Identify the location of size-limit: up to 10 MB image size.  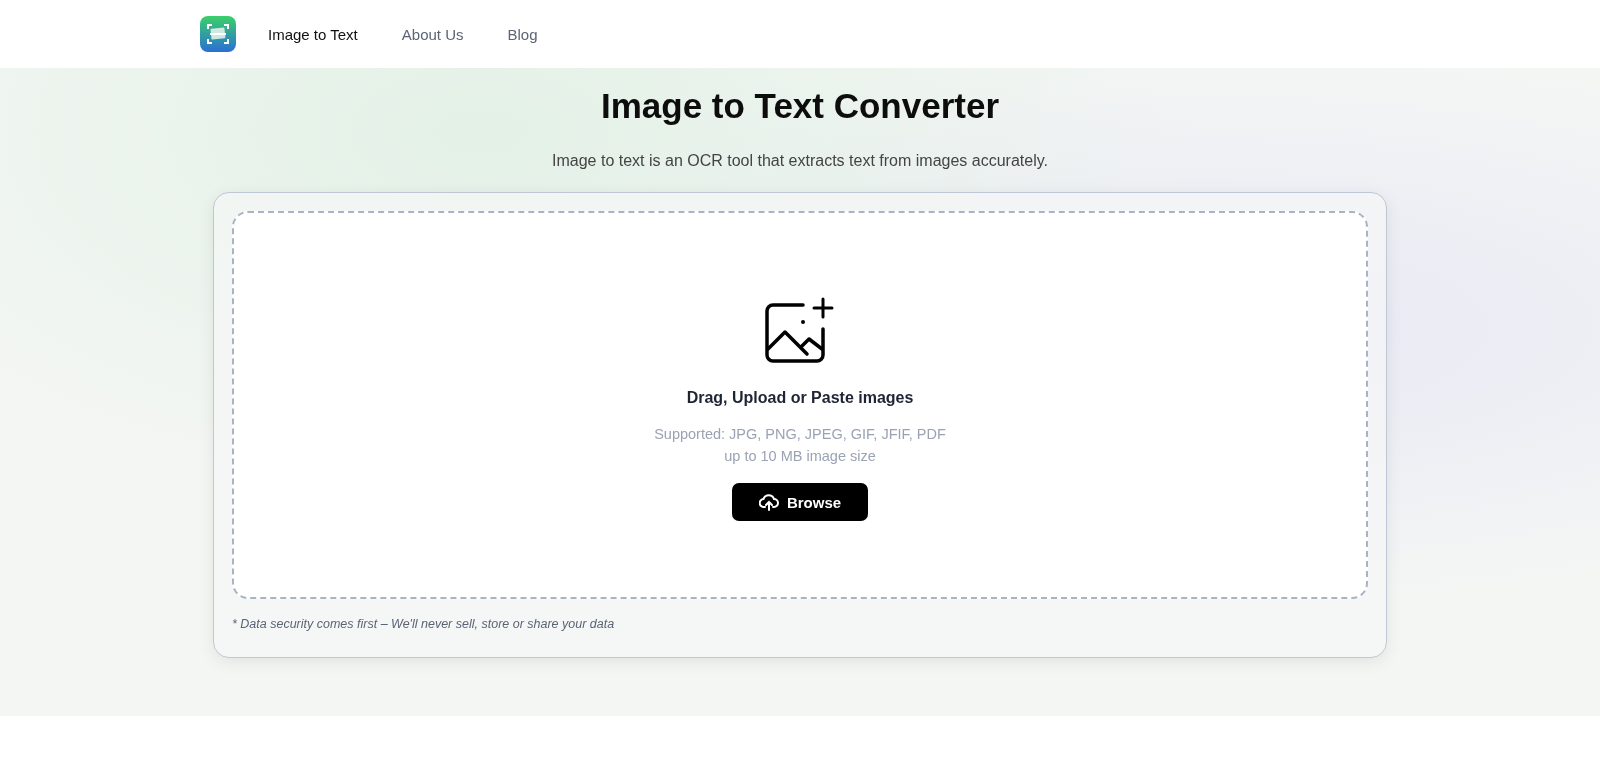
(800, 456).